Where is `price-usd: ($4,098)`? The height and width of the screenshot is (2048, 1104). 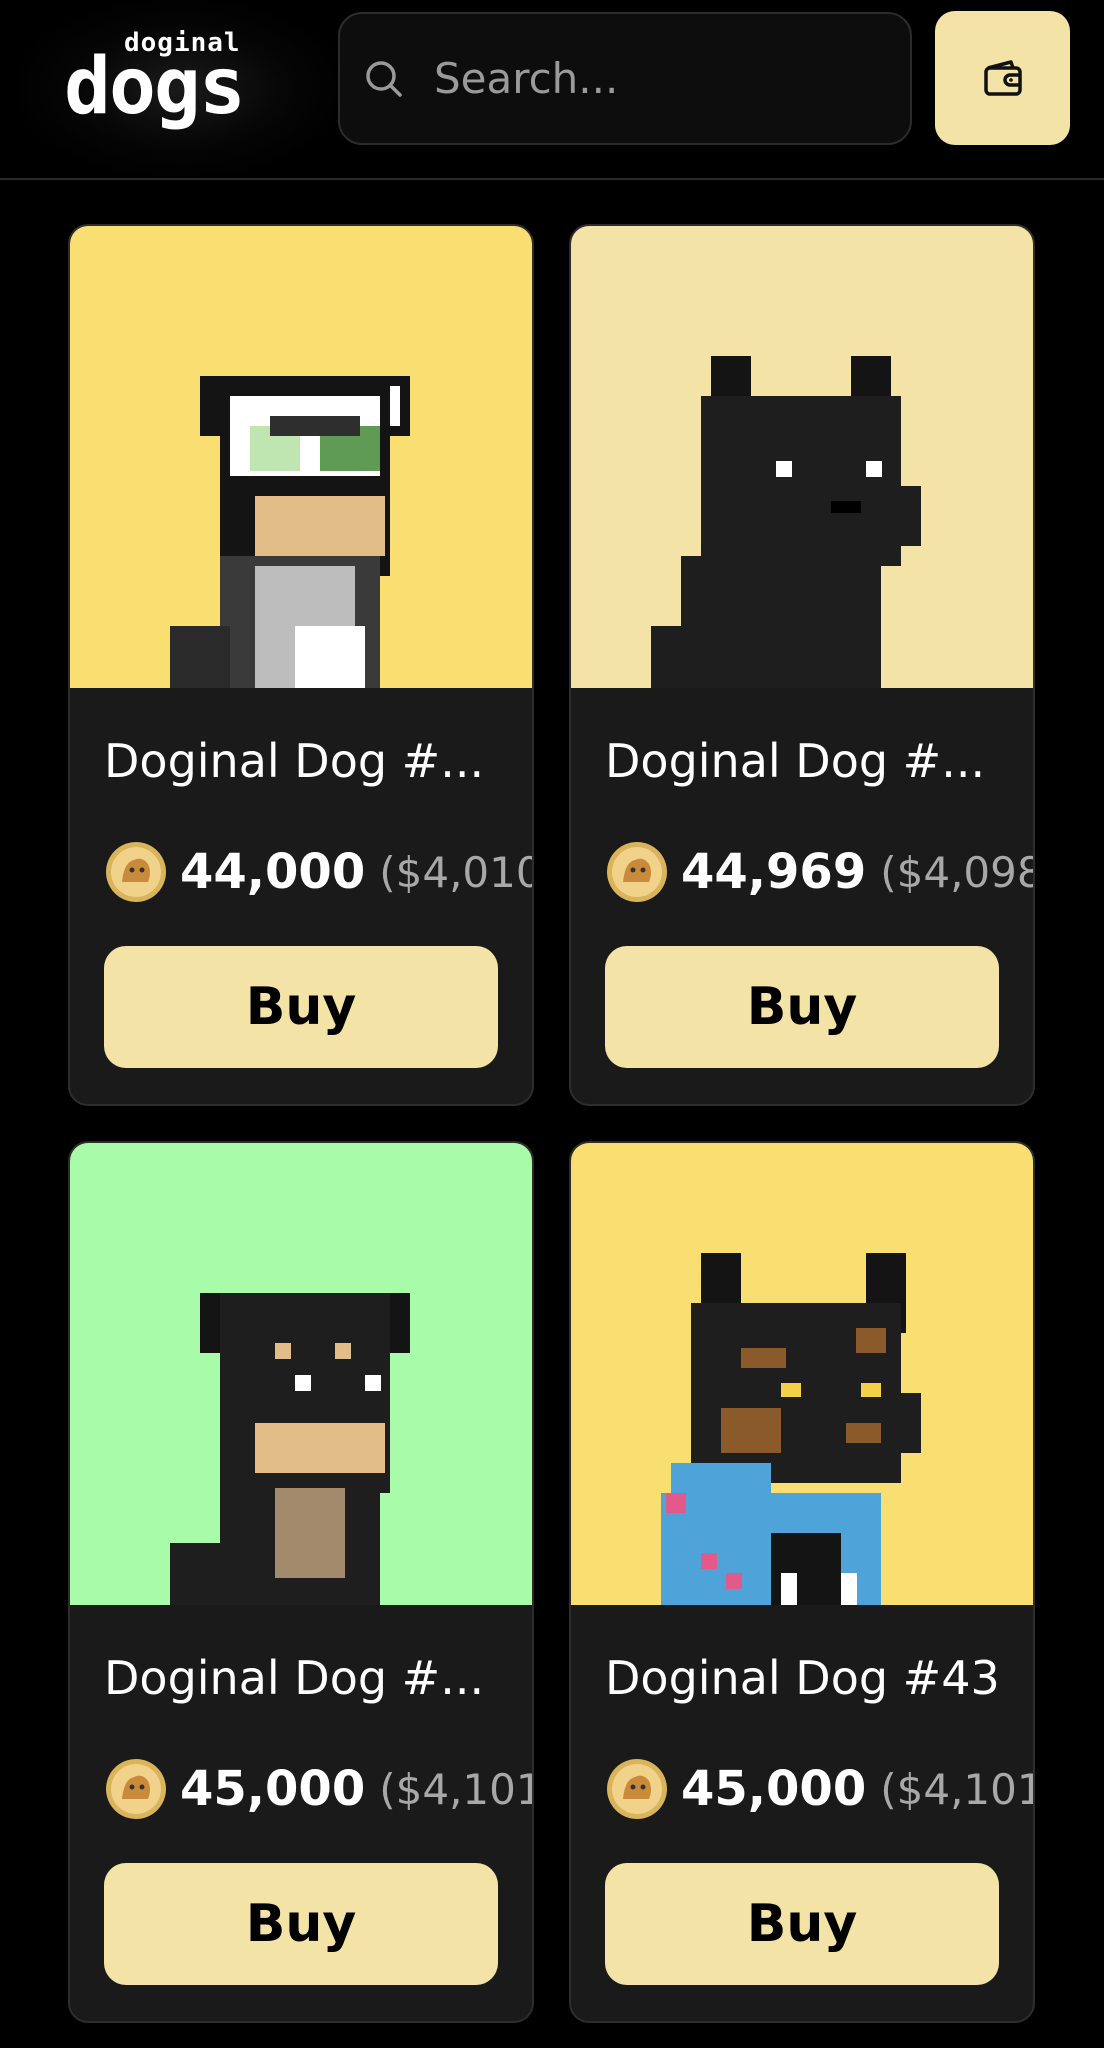 price-usd: ($4,098) is located at coordinates (956, 872).